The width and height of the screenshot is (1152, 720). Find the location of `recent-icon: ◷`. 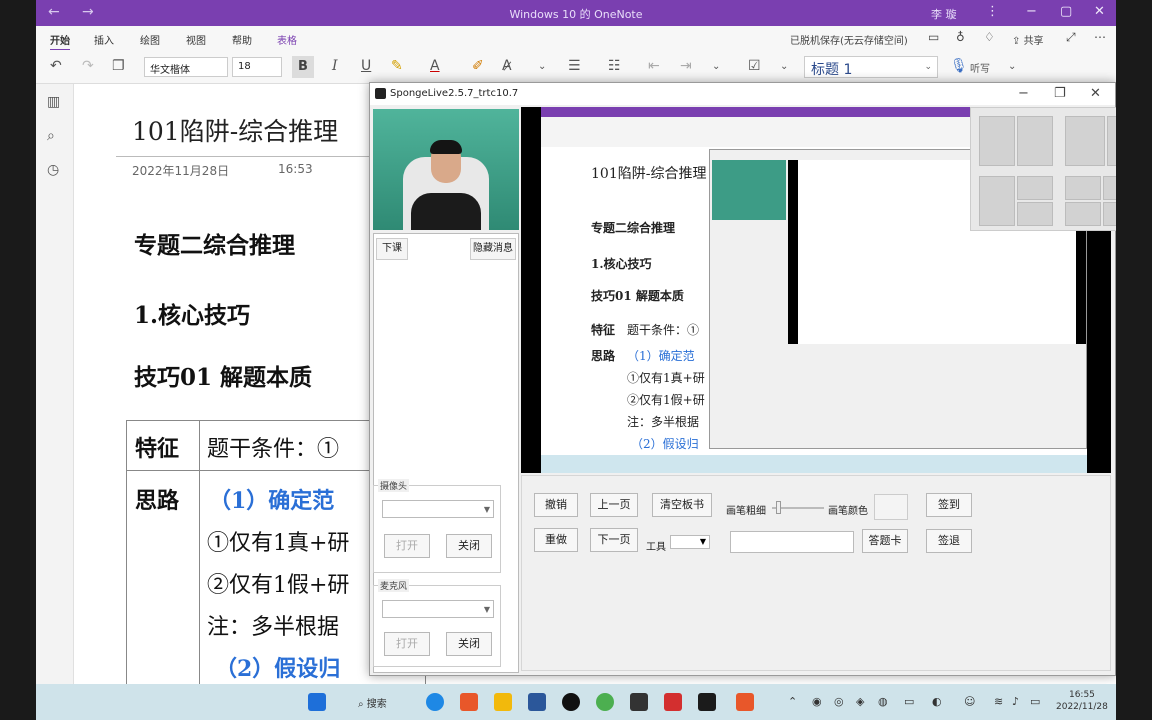

recent-icon: ◷ is located at coordinates (53, 170).